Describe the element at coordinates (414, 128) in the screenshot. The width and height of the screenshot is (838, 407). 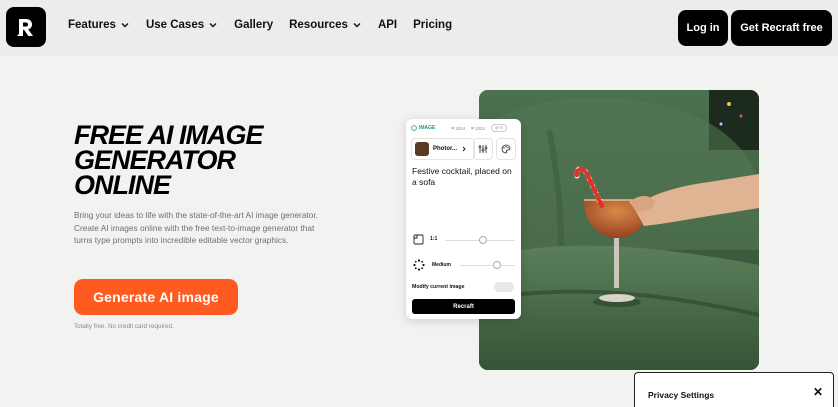
I see `image-icon` at that location.